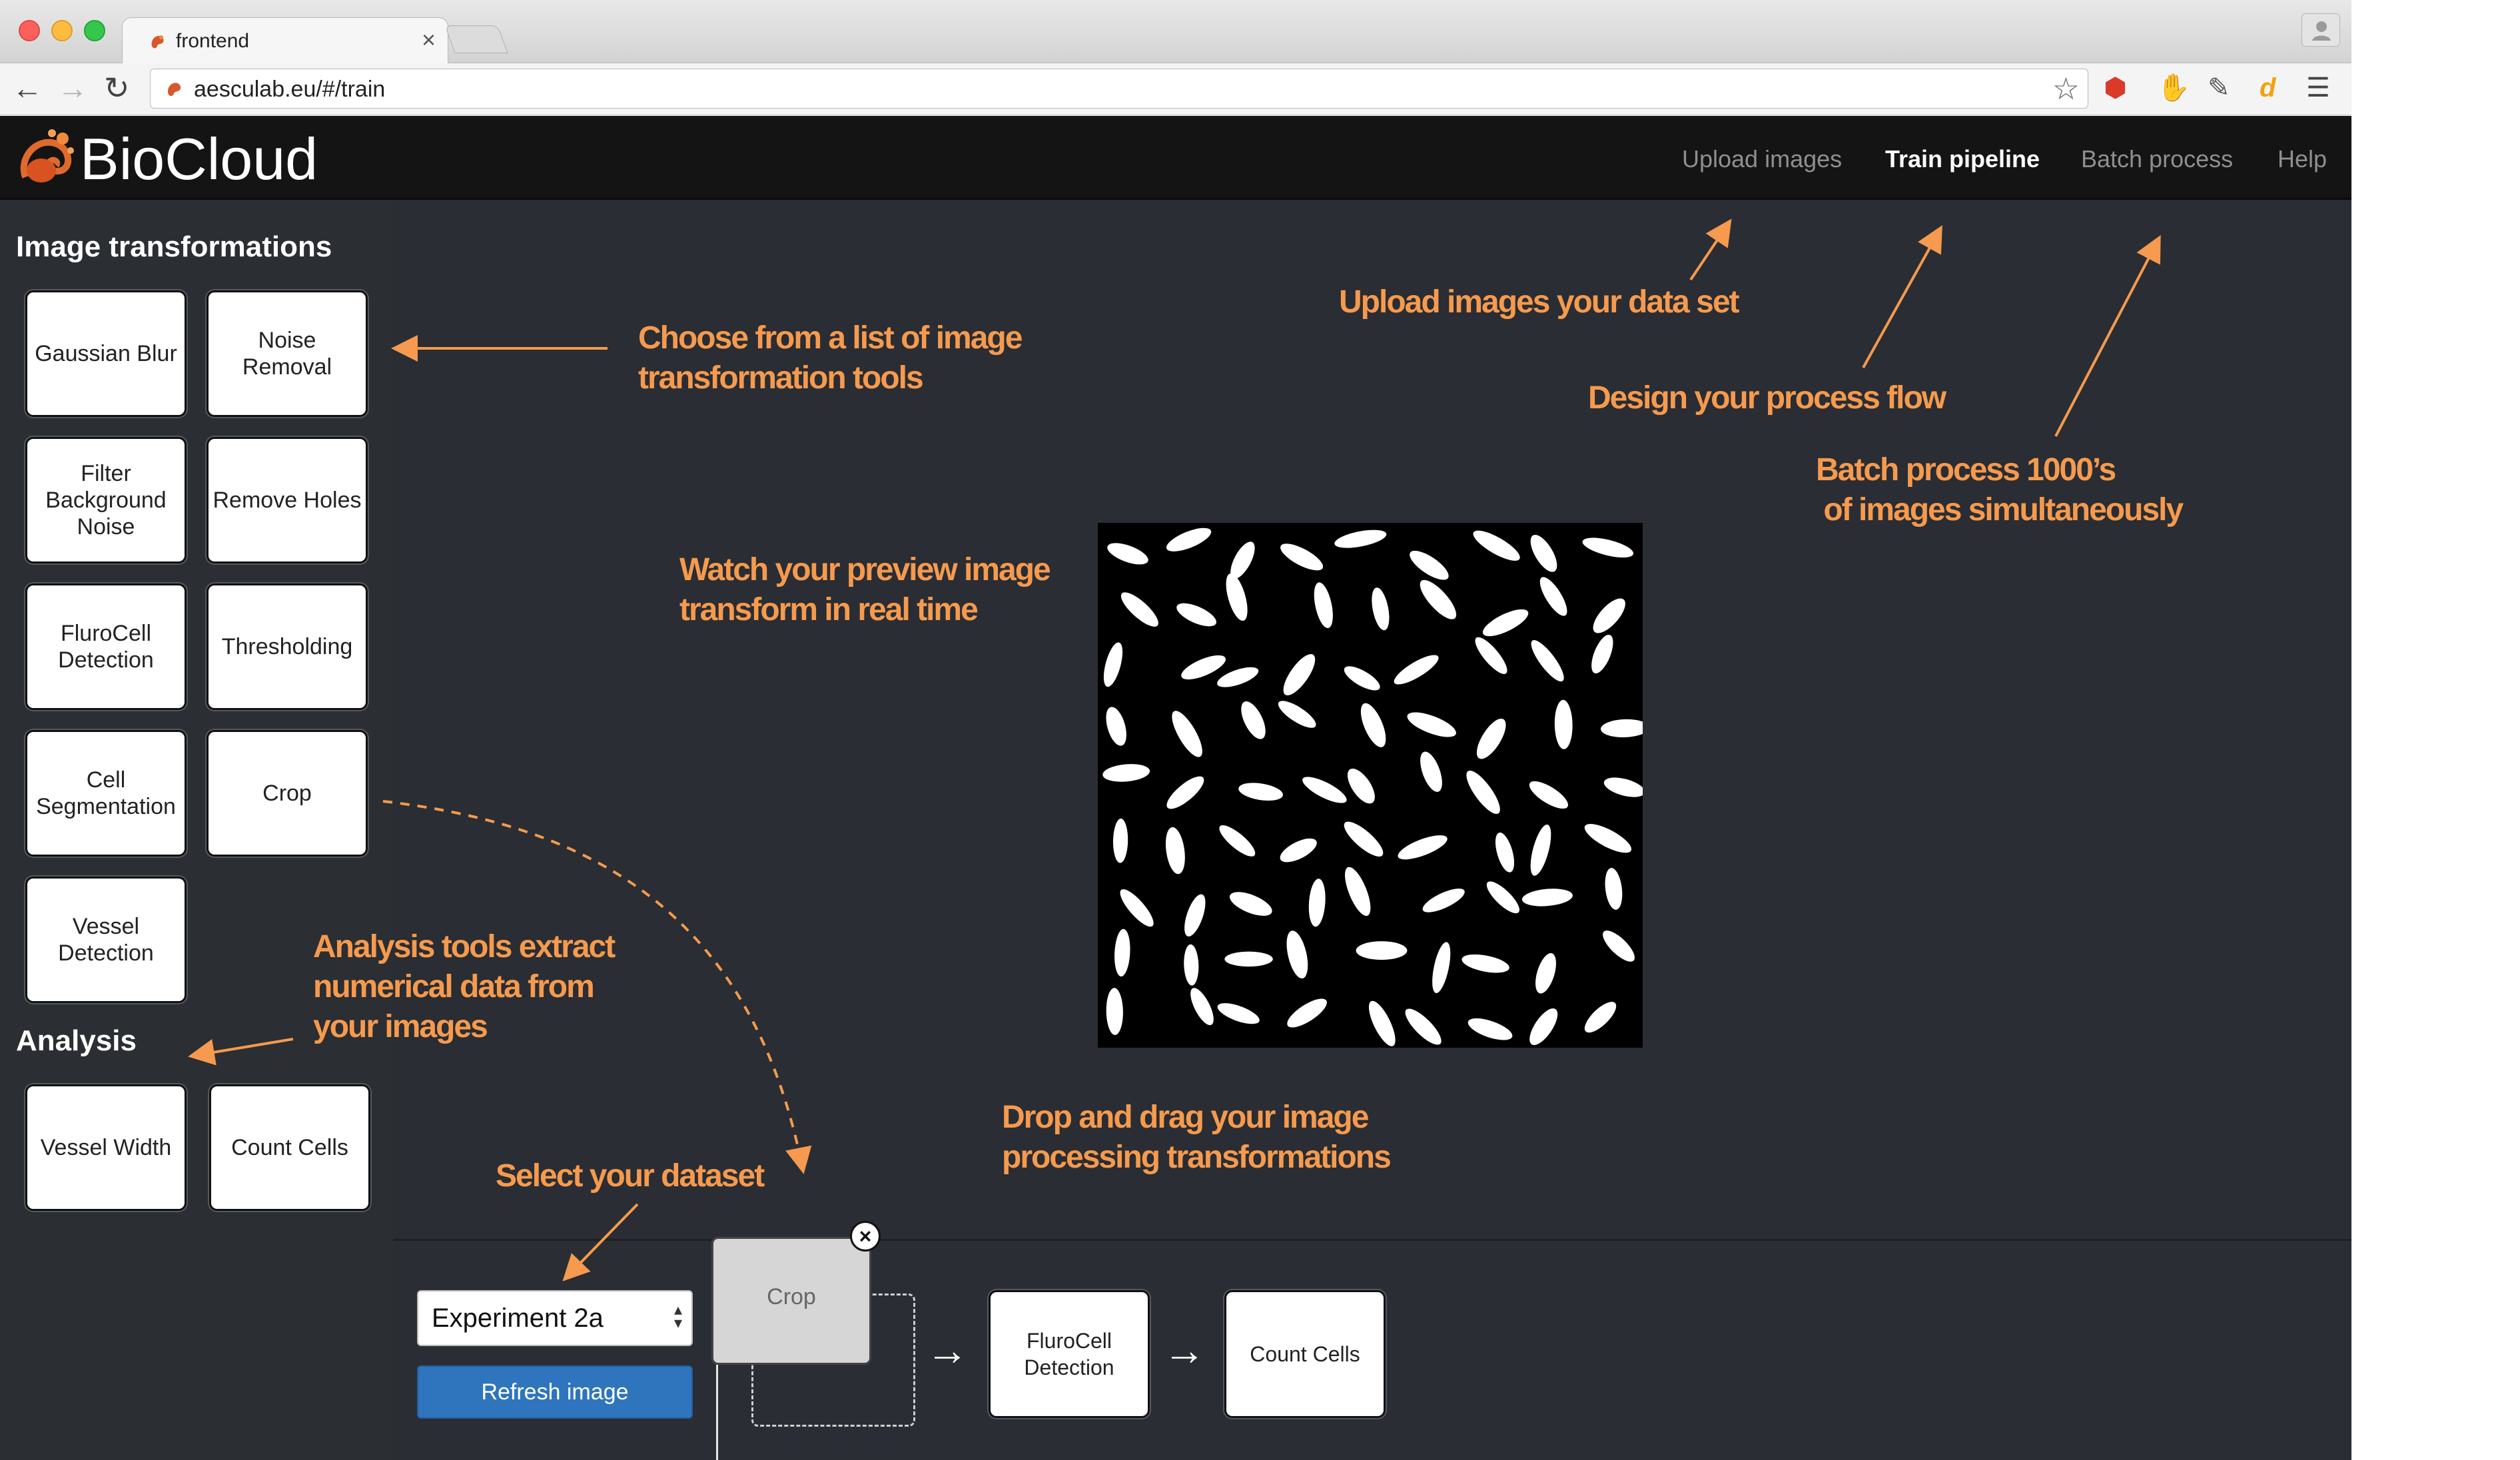 The image size is (2520, 1460). What do you see at coordinates (289, 1148) in the screenshot?
I see `tool-count-cells: Count Cells` at bounding box center [289, 1148].